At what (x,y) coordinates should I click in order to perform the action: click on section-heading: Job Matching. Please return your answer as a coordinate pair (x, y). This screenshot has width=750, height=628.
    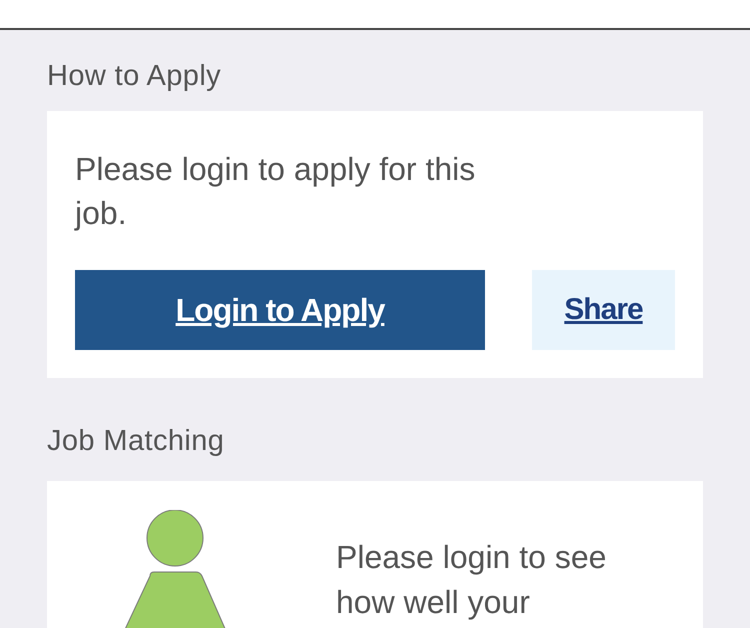
    Looking at the image, I should click on (136, 441).